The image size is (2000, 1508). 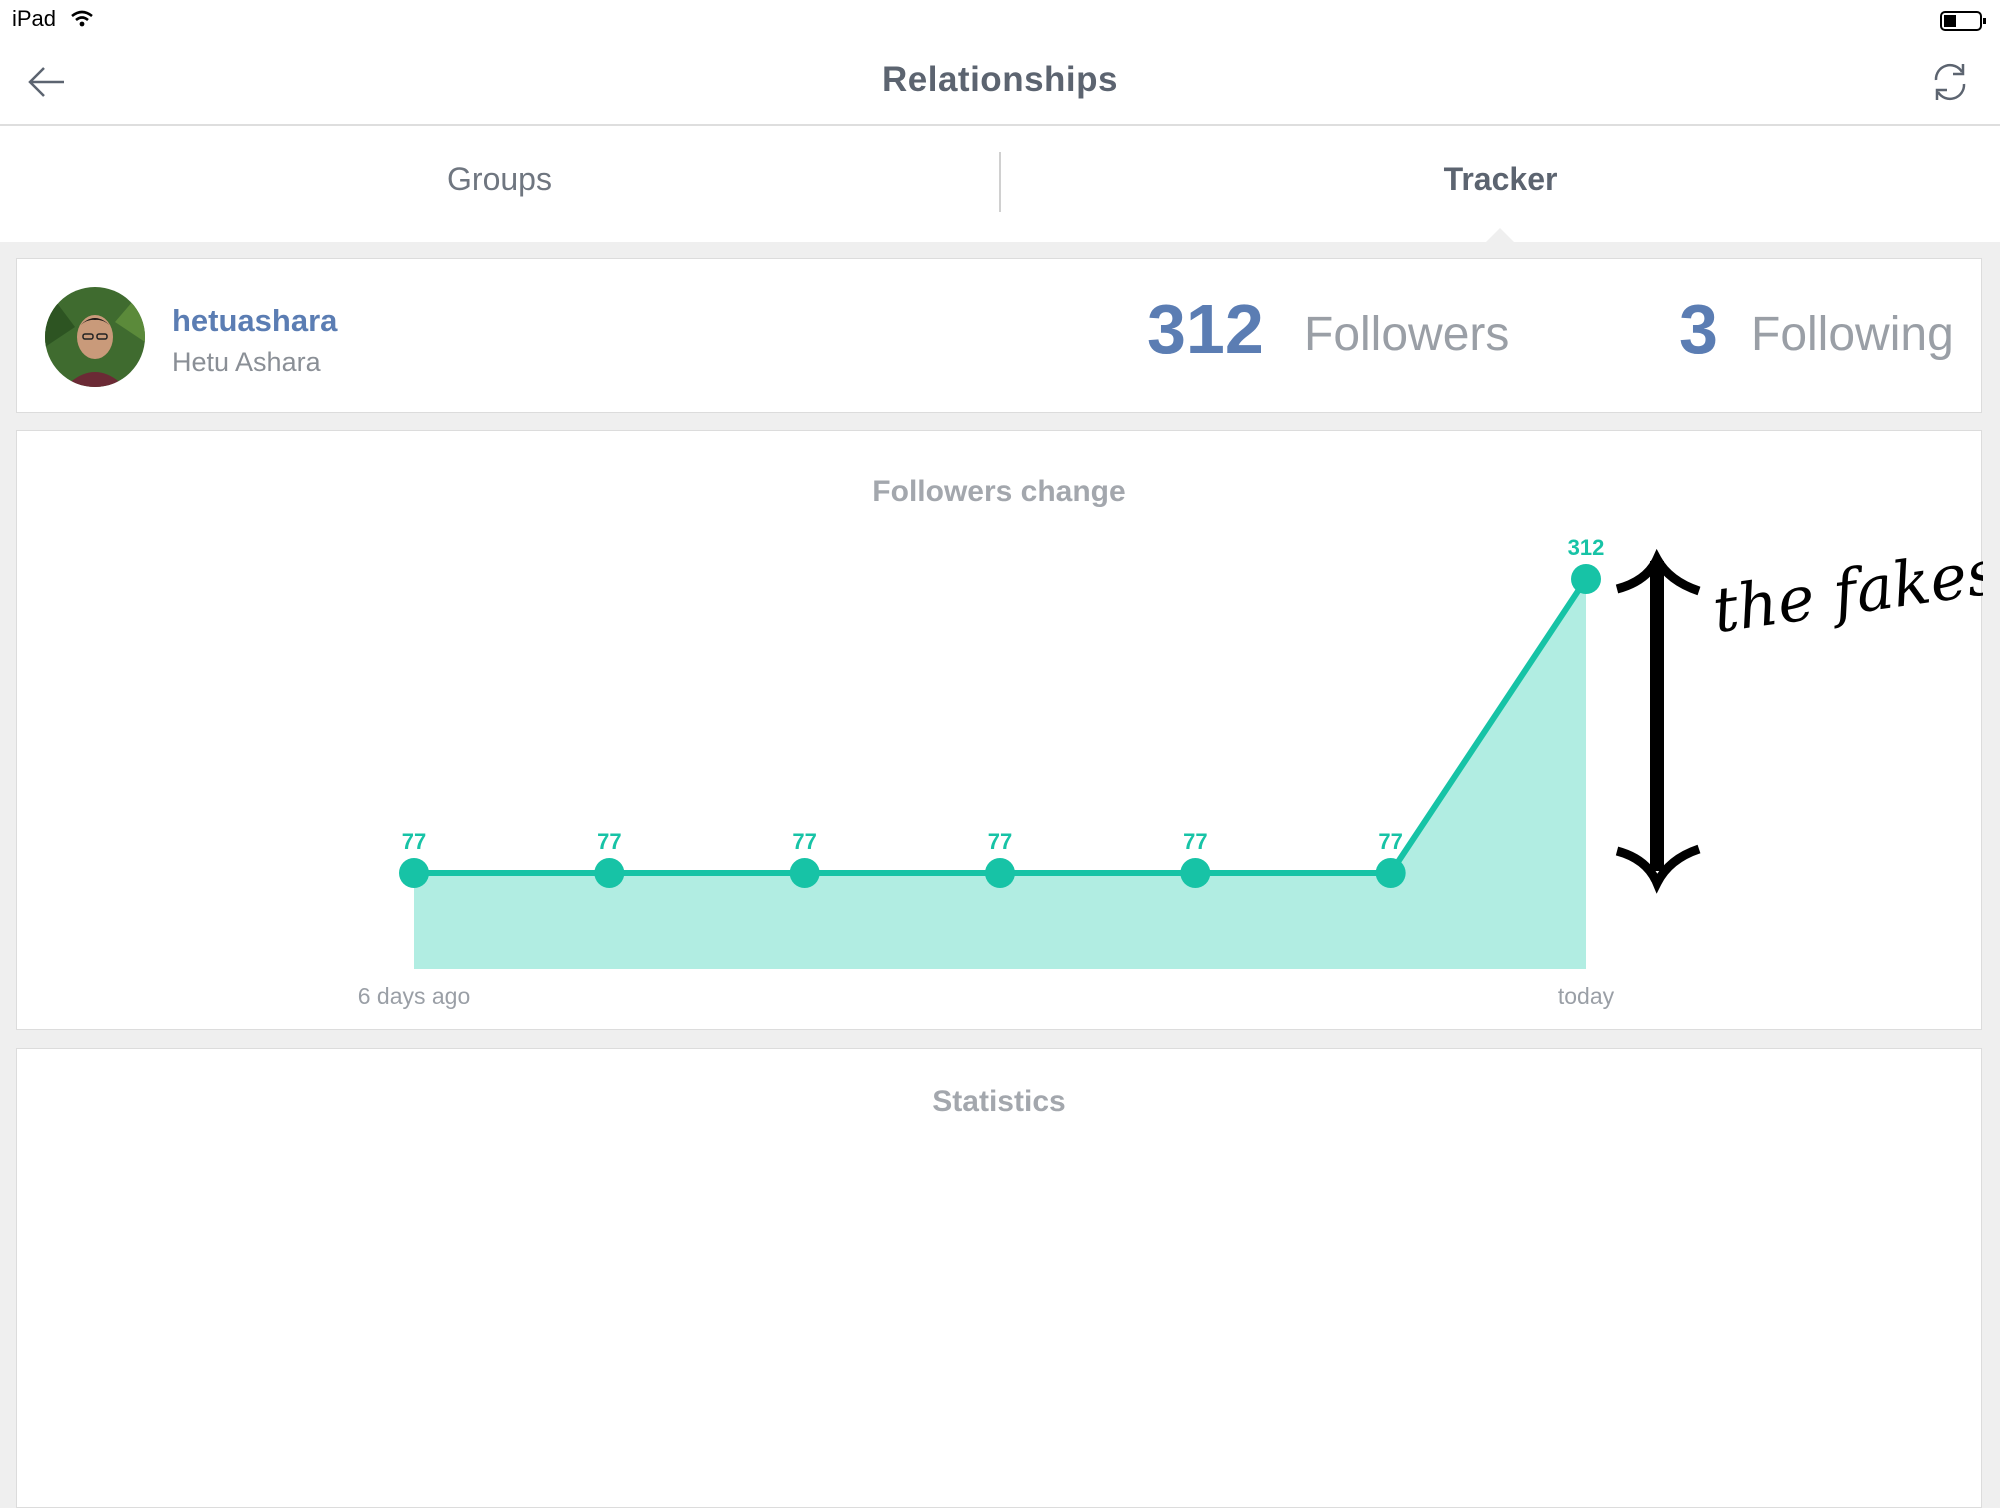 I want to click on battery-icon, so click(x=1963, y=21).